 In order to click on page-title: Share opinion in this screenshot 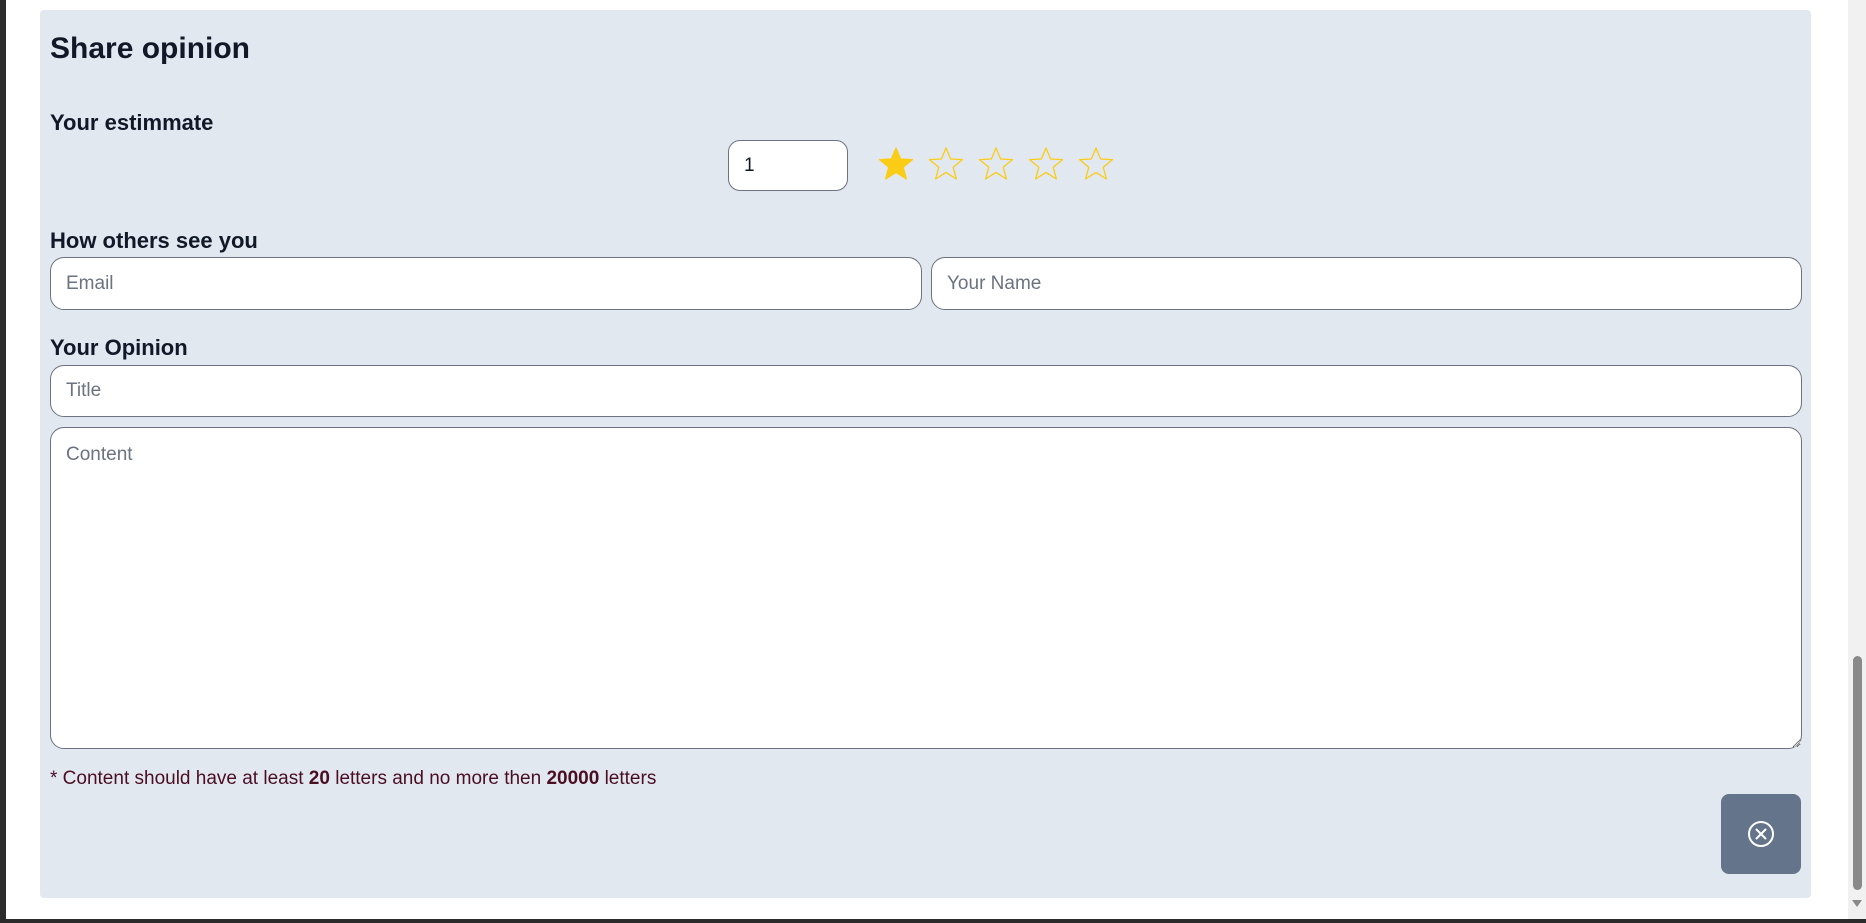, I will do `click(150, 48)`.